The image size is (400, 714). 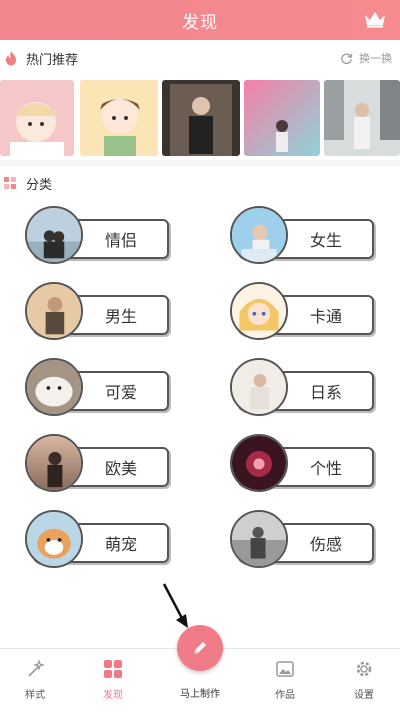 I want to click on create-now-button, so click(x=200, y=648).